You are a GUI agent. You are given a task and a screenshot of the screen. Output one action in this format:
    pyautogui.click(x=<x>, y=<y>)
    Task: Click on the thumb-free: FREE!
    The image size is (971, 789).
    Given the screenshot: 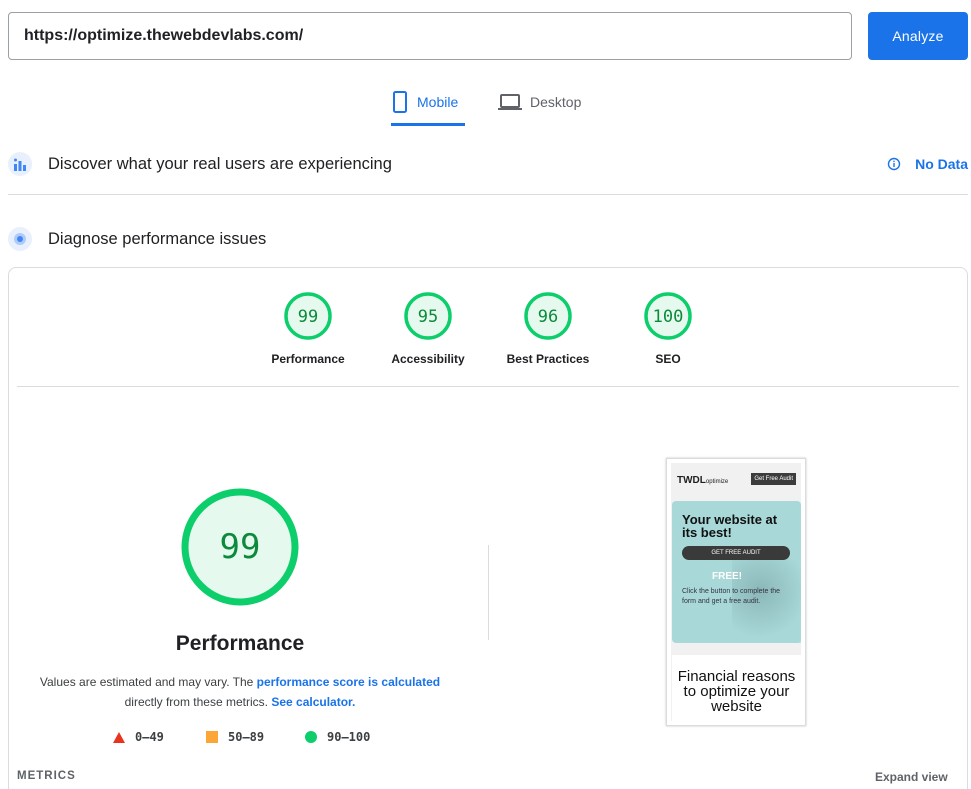 What is the action you would take?
    pyautogui.click(x=727, y=576)
    